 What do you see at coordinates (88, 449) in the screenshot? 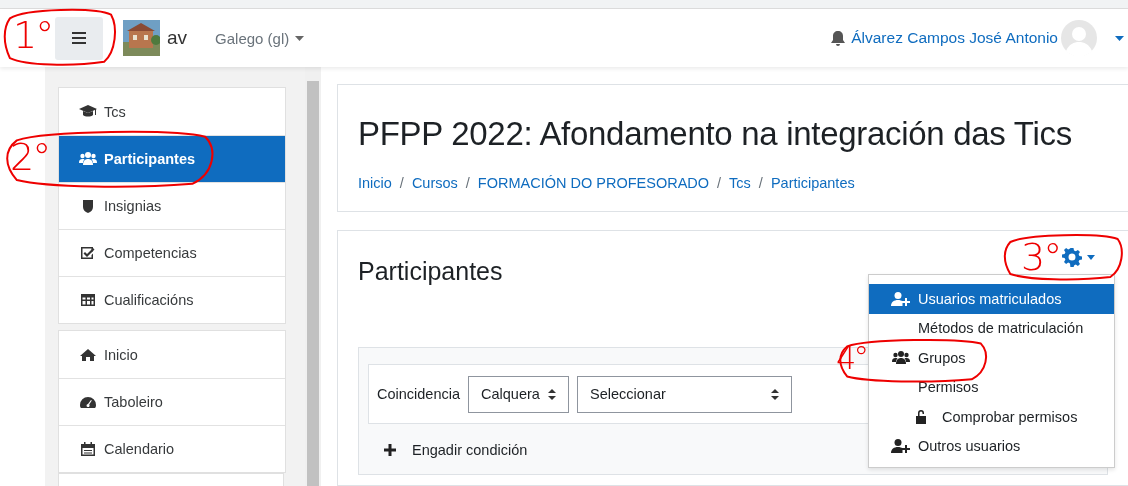
I see `calendar-icon` at bounding box center [88, 449].